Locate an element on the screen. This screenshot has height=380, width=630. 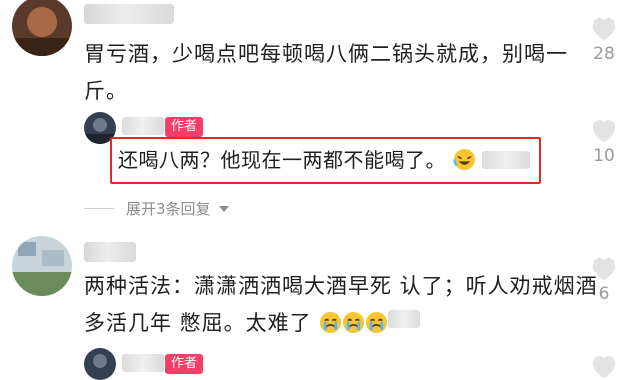
expand-replies-button: 展开3条回复 is located at coordinates (157, 208).